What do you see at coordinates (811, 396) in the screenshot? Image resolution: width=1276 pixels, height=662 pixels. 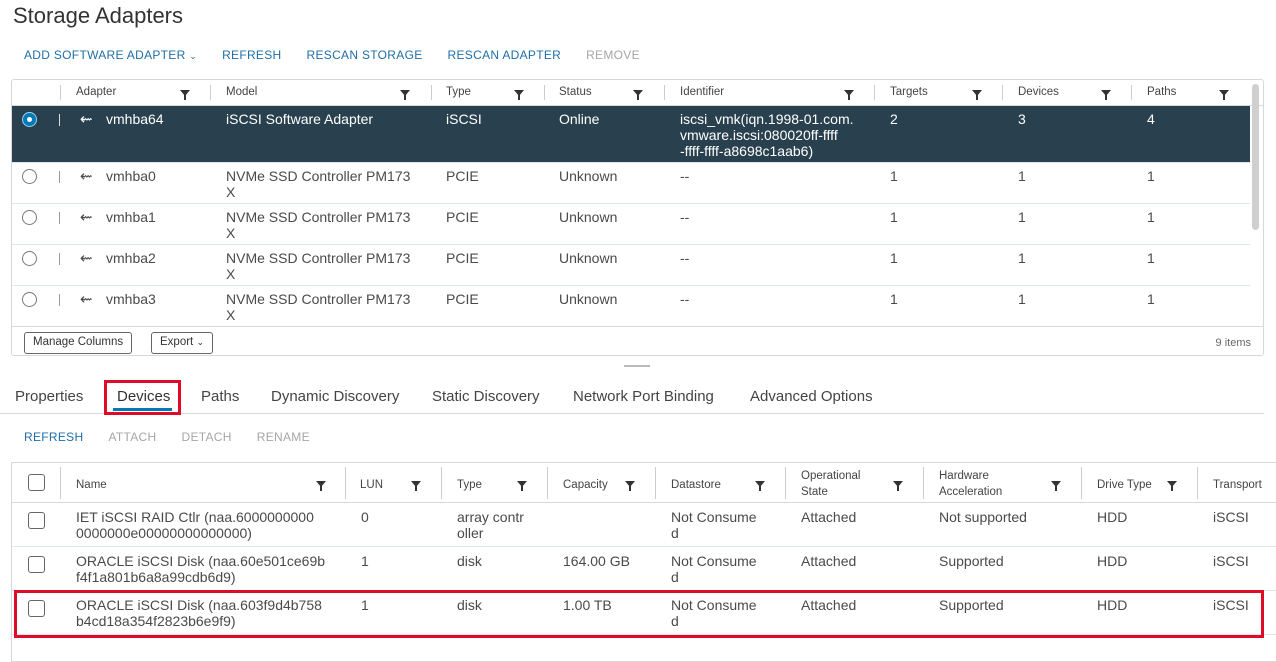 I see `tab-advanced-options: Advanced Options` at bounding box center [811, 396].